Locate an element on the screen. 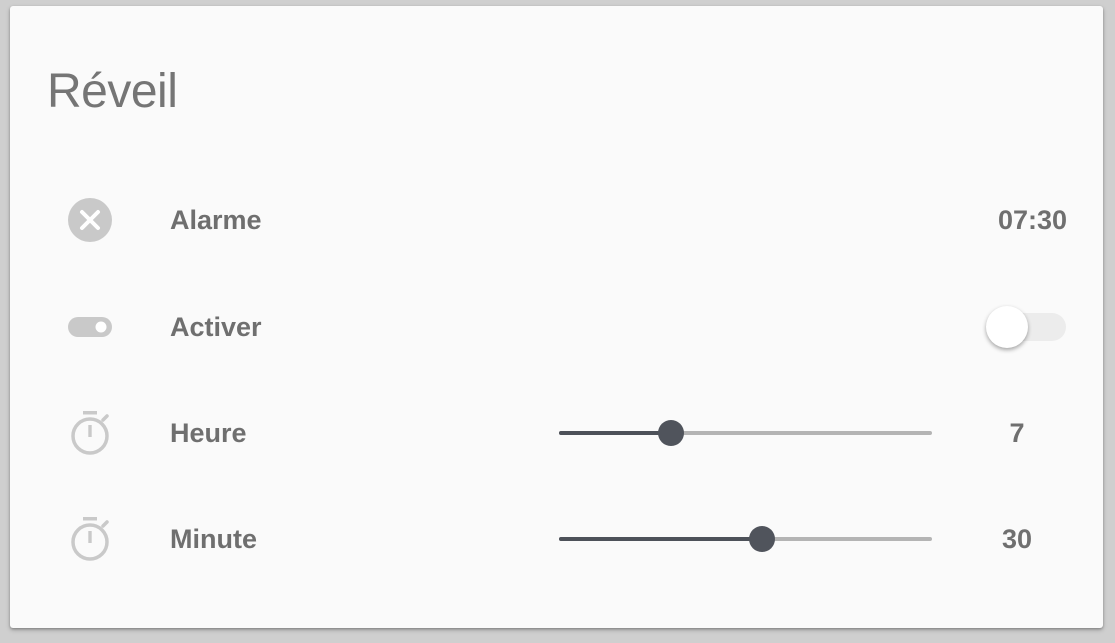  minute-slider is located at coordinates (745, 539).